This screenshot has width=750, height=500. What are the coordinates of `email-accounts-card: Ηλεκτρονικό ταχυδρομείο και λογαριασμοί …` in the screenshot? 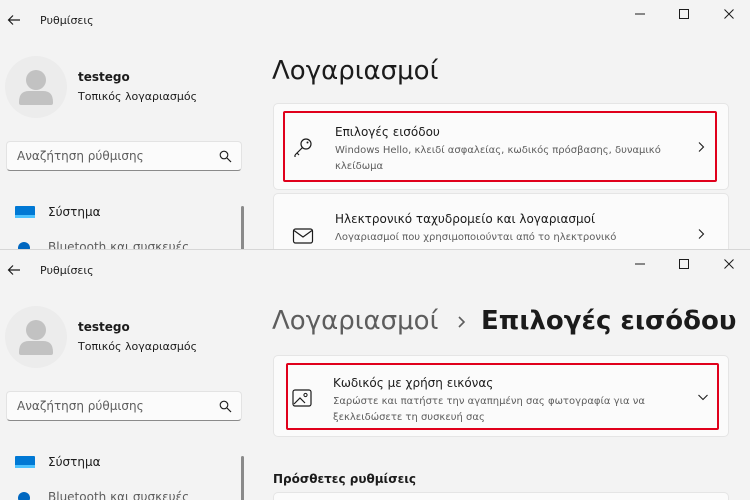 It's located at (501, 221).